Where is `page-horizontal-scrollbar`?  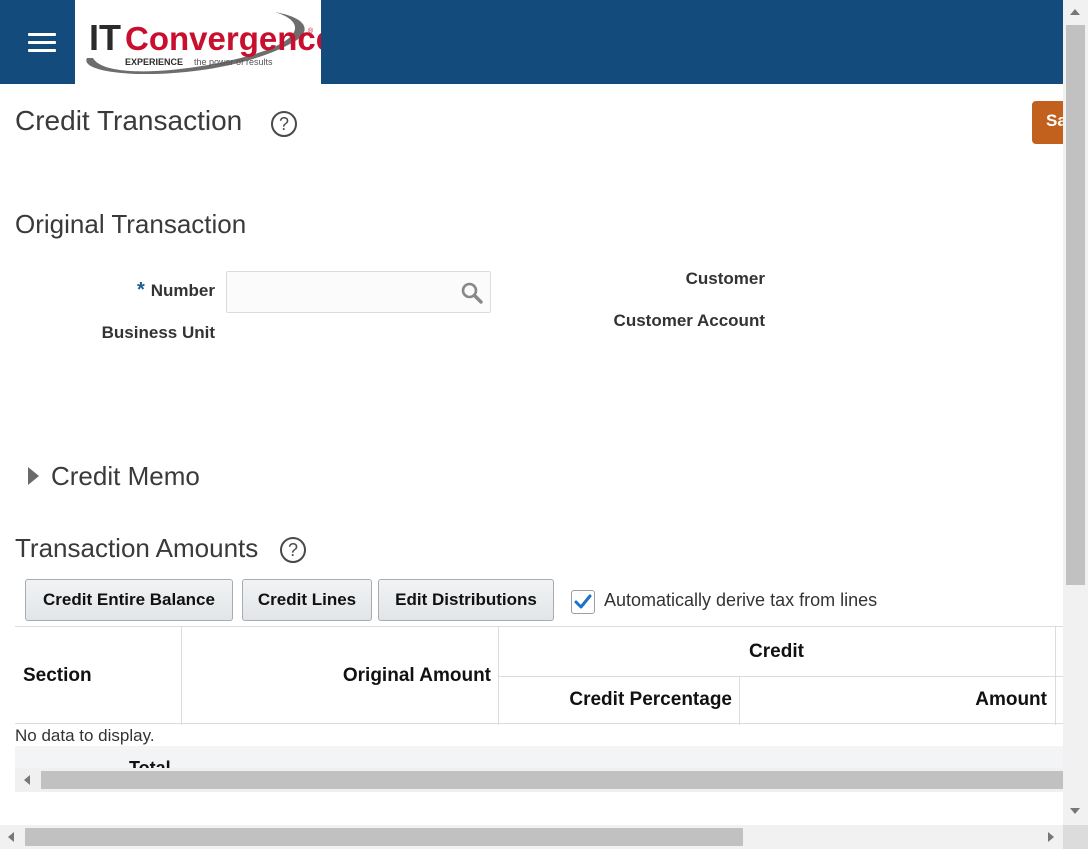
page-horizontal-scrollbar is located at coordinates (531, 837).